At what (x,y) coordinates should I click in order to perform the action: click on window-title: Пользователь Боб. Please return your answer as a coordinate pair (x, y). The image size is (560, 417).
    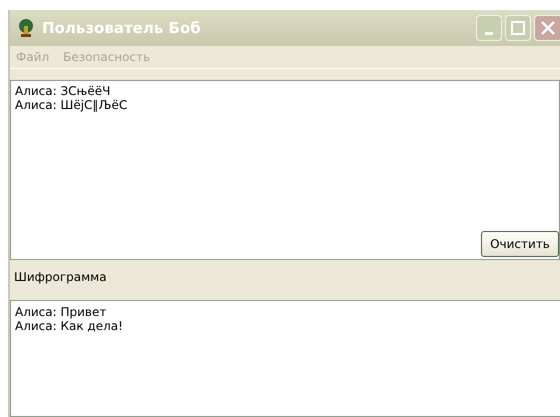
    Looking at the image, I should click on (122, 28).